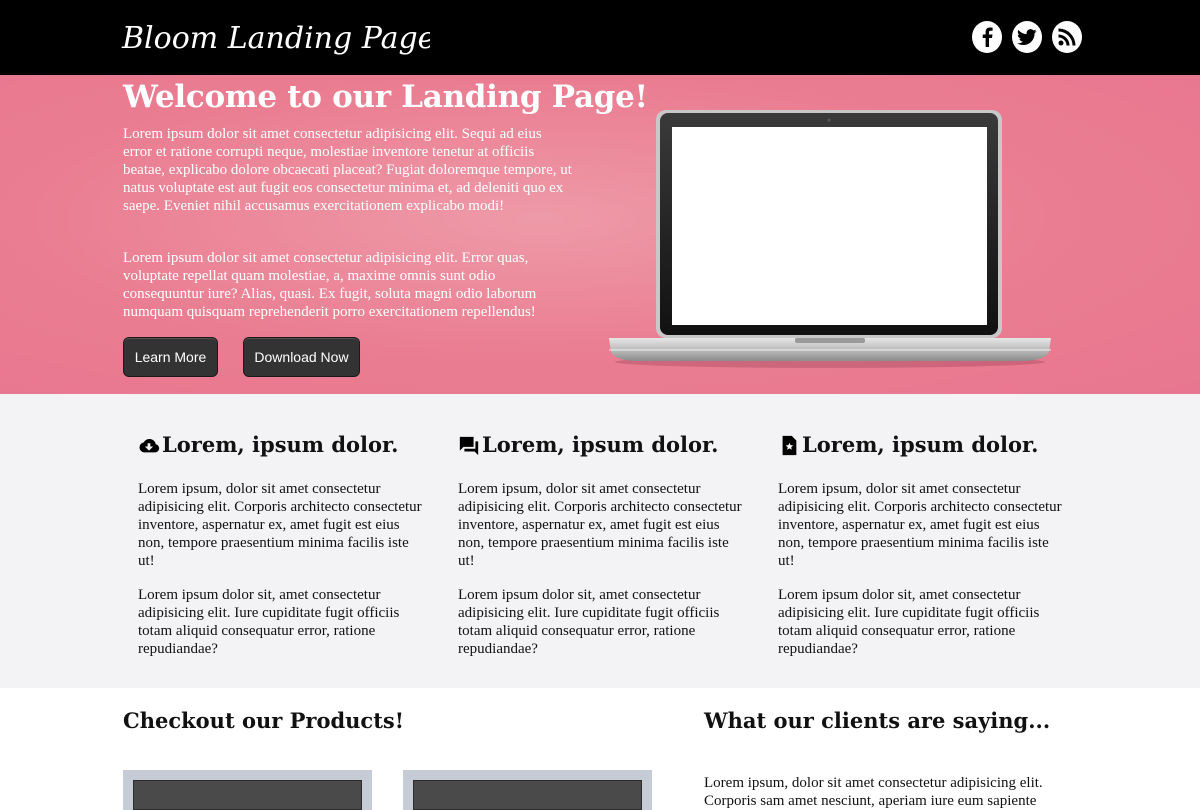 This screenshot has width=1200, height=810. I want to click on logo: Bloom Landing Page, so click(275, 39).